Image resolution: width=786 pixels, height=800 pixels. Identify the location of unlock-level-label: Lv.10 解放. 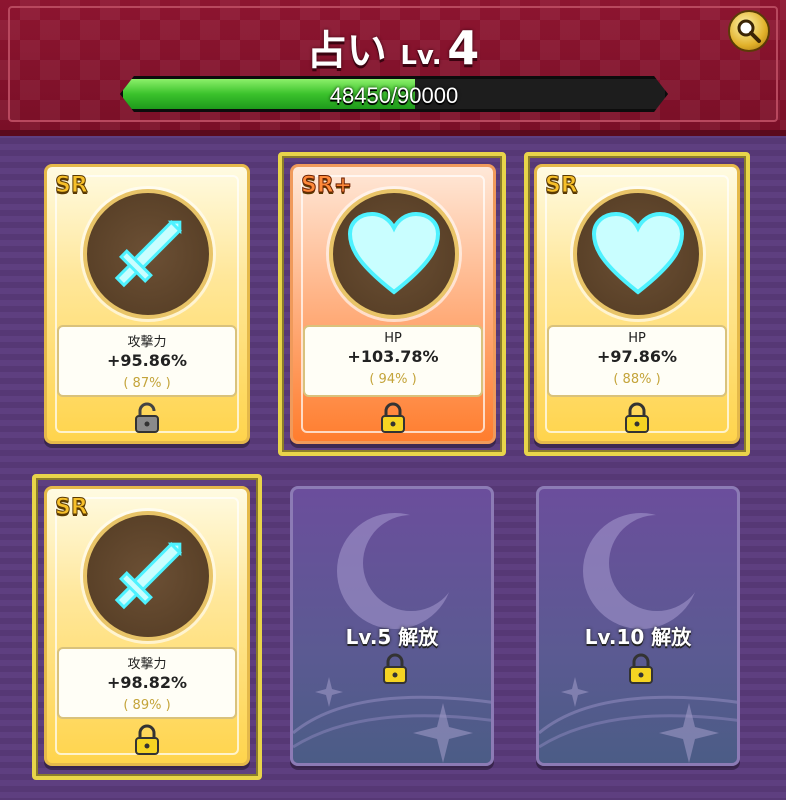
(638, 637).